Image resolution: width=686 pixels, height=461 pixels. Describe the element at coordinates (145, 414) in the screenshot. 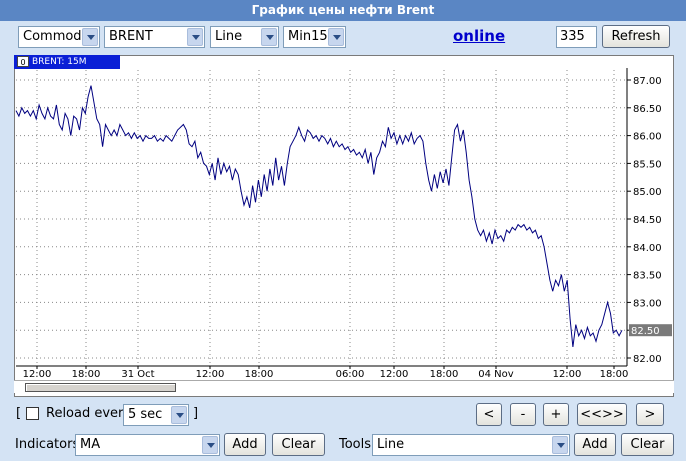

I see `reload-interval-value: 5 sec` at that location.